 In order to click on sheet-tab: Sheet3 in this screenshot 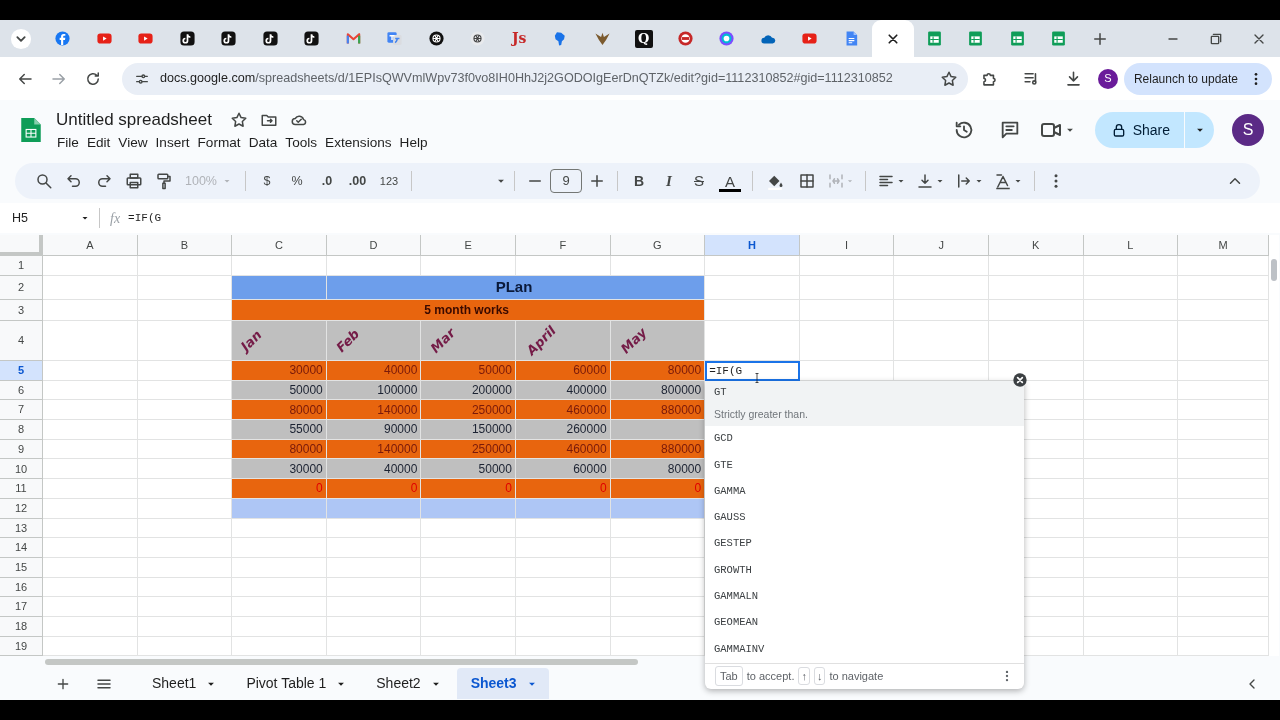, I will do `click(502, 684)`.